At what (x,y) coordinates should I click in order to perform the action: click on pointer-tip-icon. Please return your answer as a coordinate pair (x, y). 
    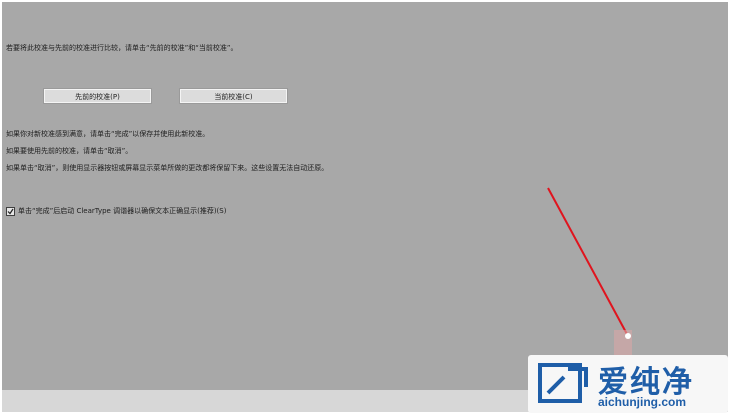
    Looking at the image, I should click on (628, 336).